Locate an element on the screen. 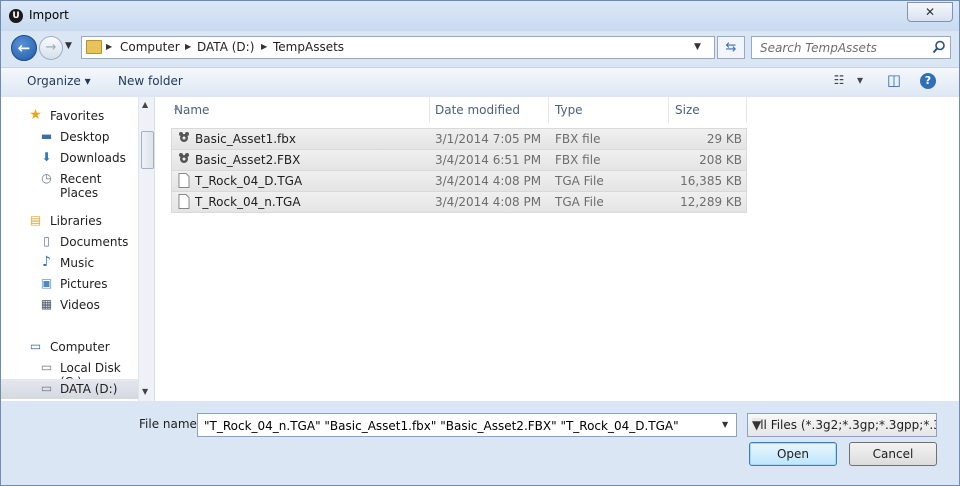 The height and width of the screenshot is (486, 960). sidebar-item-libraries: ▤ Libraries is located at coordinates (70, 221).